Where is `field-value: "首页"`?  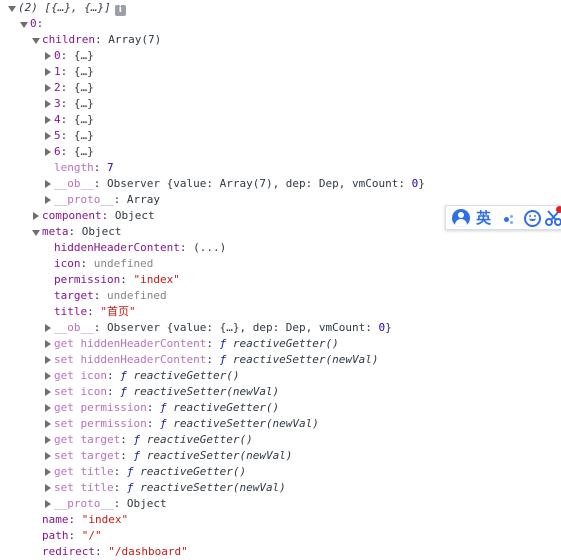 field-value: "首页" is located at coordinates (118, 311).